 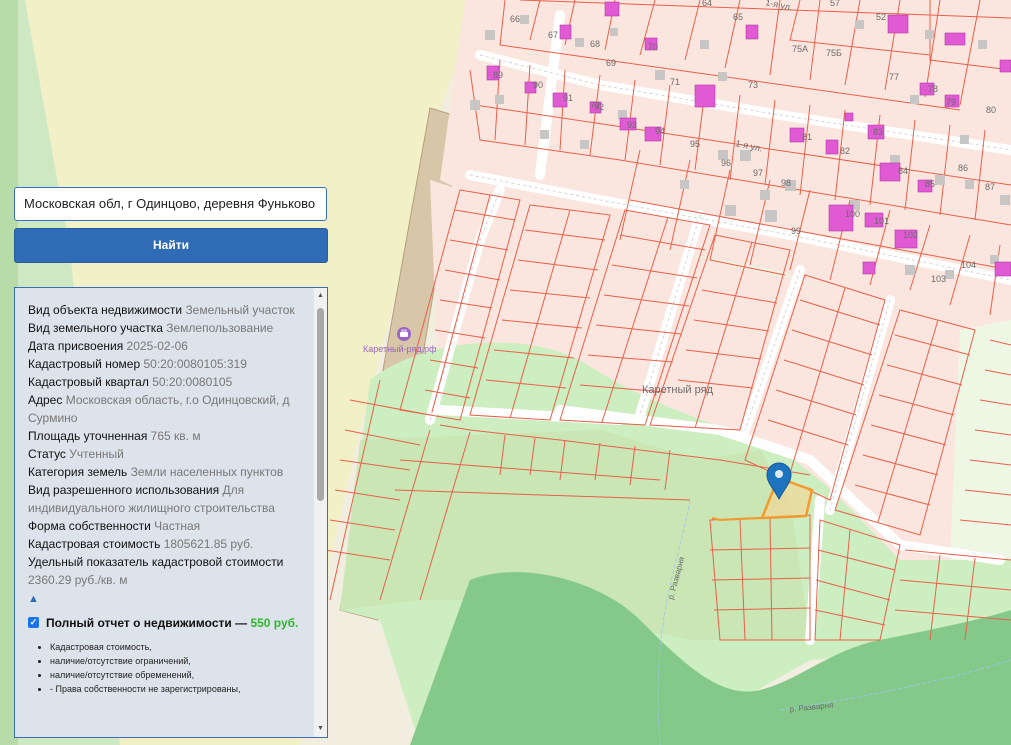 I want to click on property-label: Дата присвоения, so click(x=76, y=346).